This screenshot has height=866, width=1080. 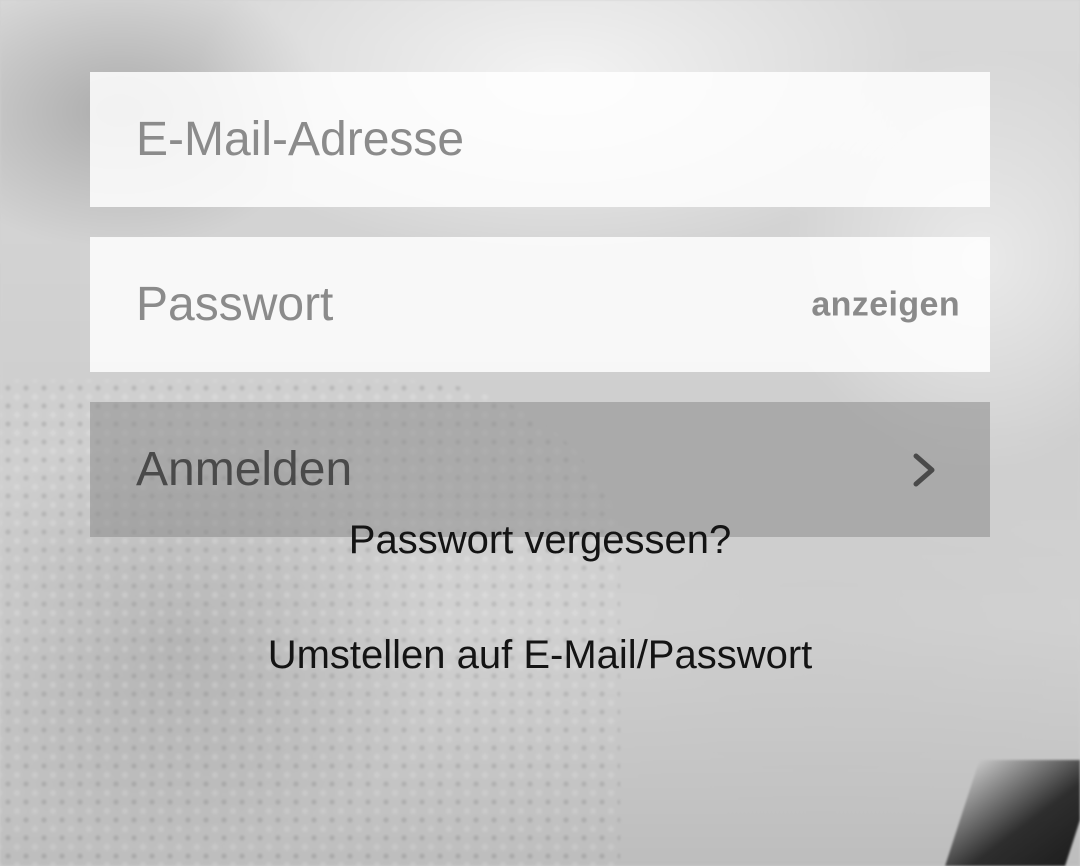 What do you see at coordinates (540, 469) in the screenshot?
I see `sign-in-button: Anmelden` at bounding box center [540, 469].